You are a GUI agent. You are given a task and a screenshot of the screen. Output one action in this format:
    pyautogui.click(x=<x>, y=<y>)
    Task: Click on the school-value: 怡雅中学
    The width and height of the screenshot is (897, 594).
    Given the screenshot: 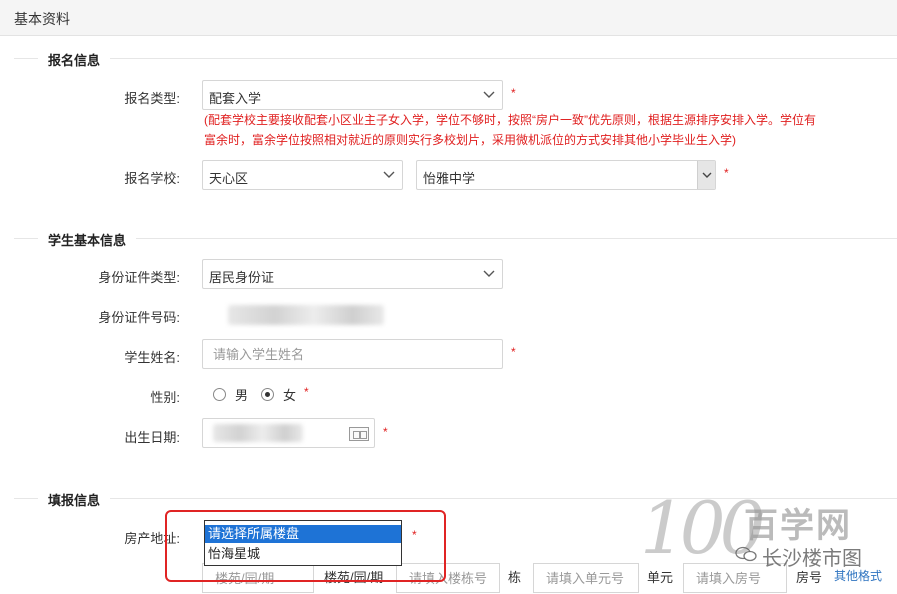 What is the action you would take?
    pyautogui.click(x=449, y=178)
    